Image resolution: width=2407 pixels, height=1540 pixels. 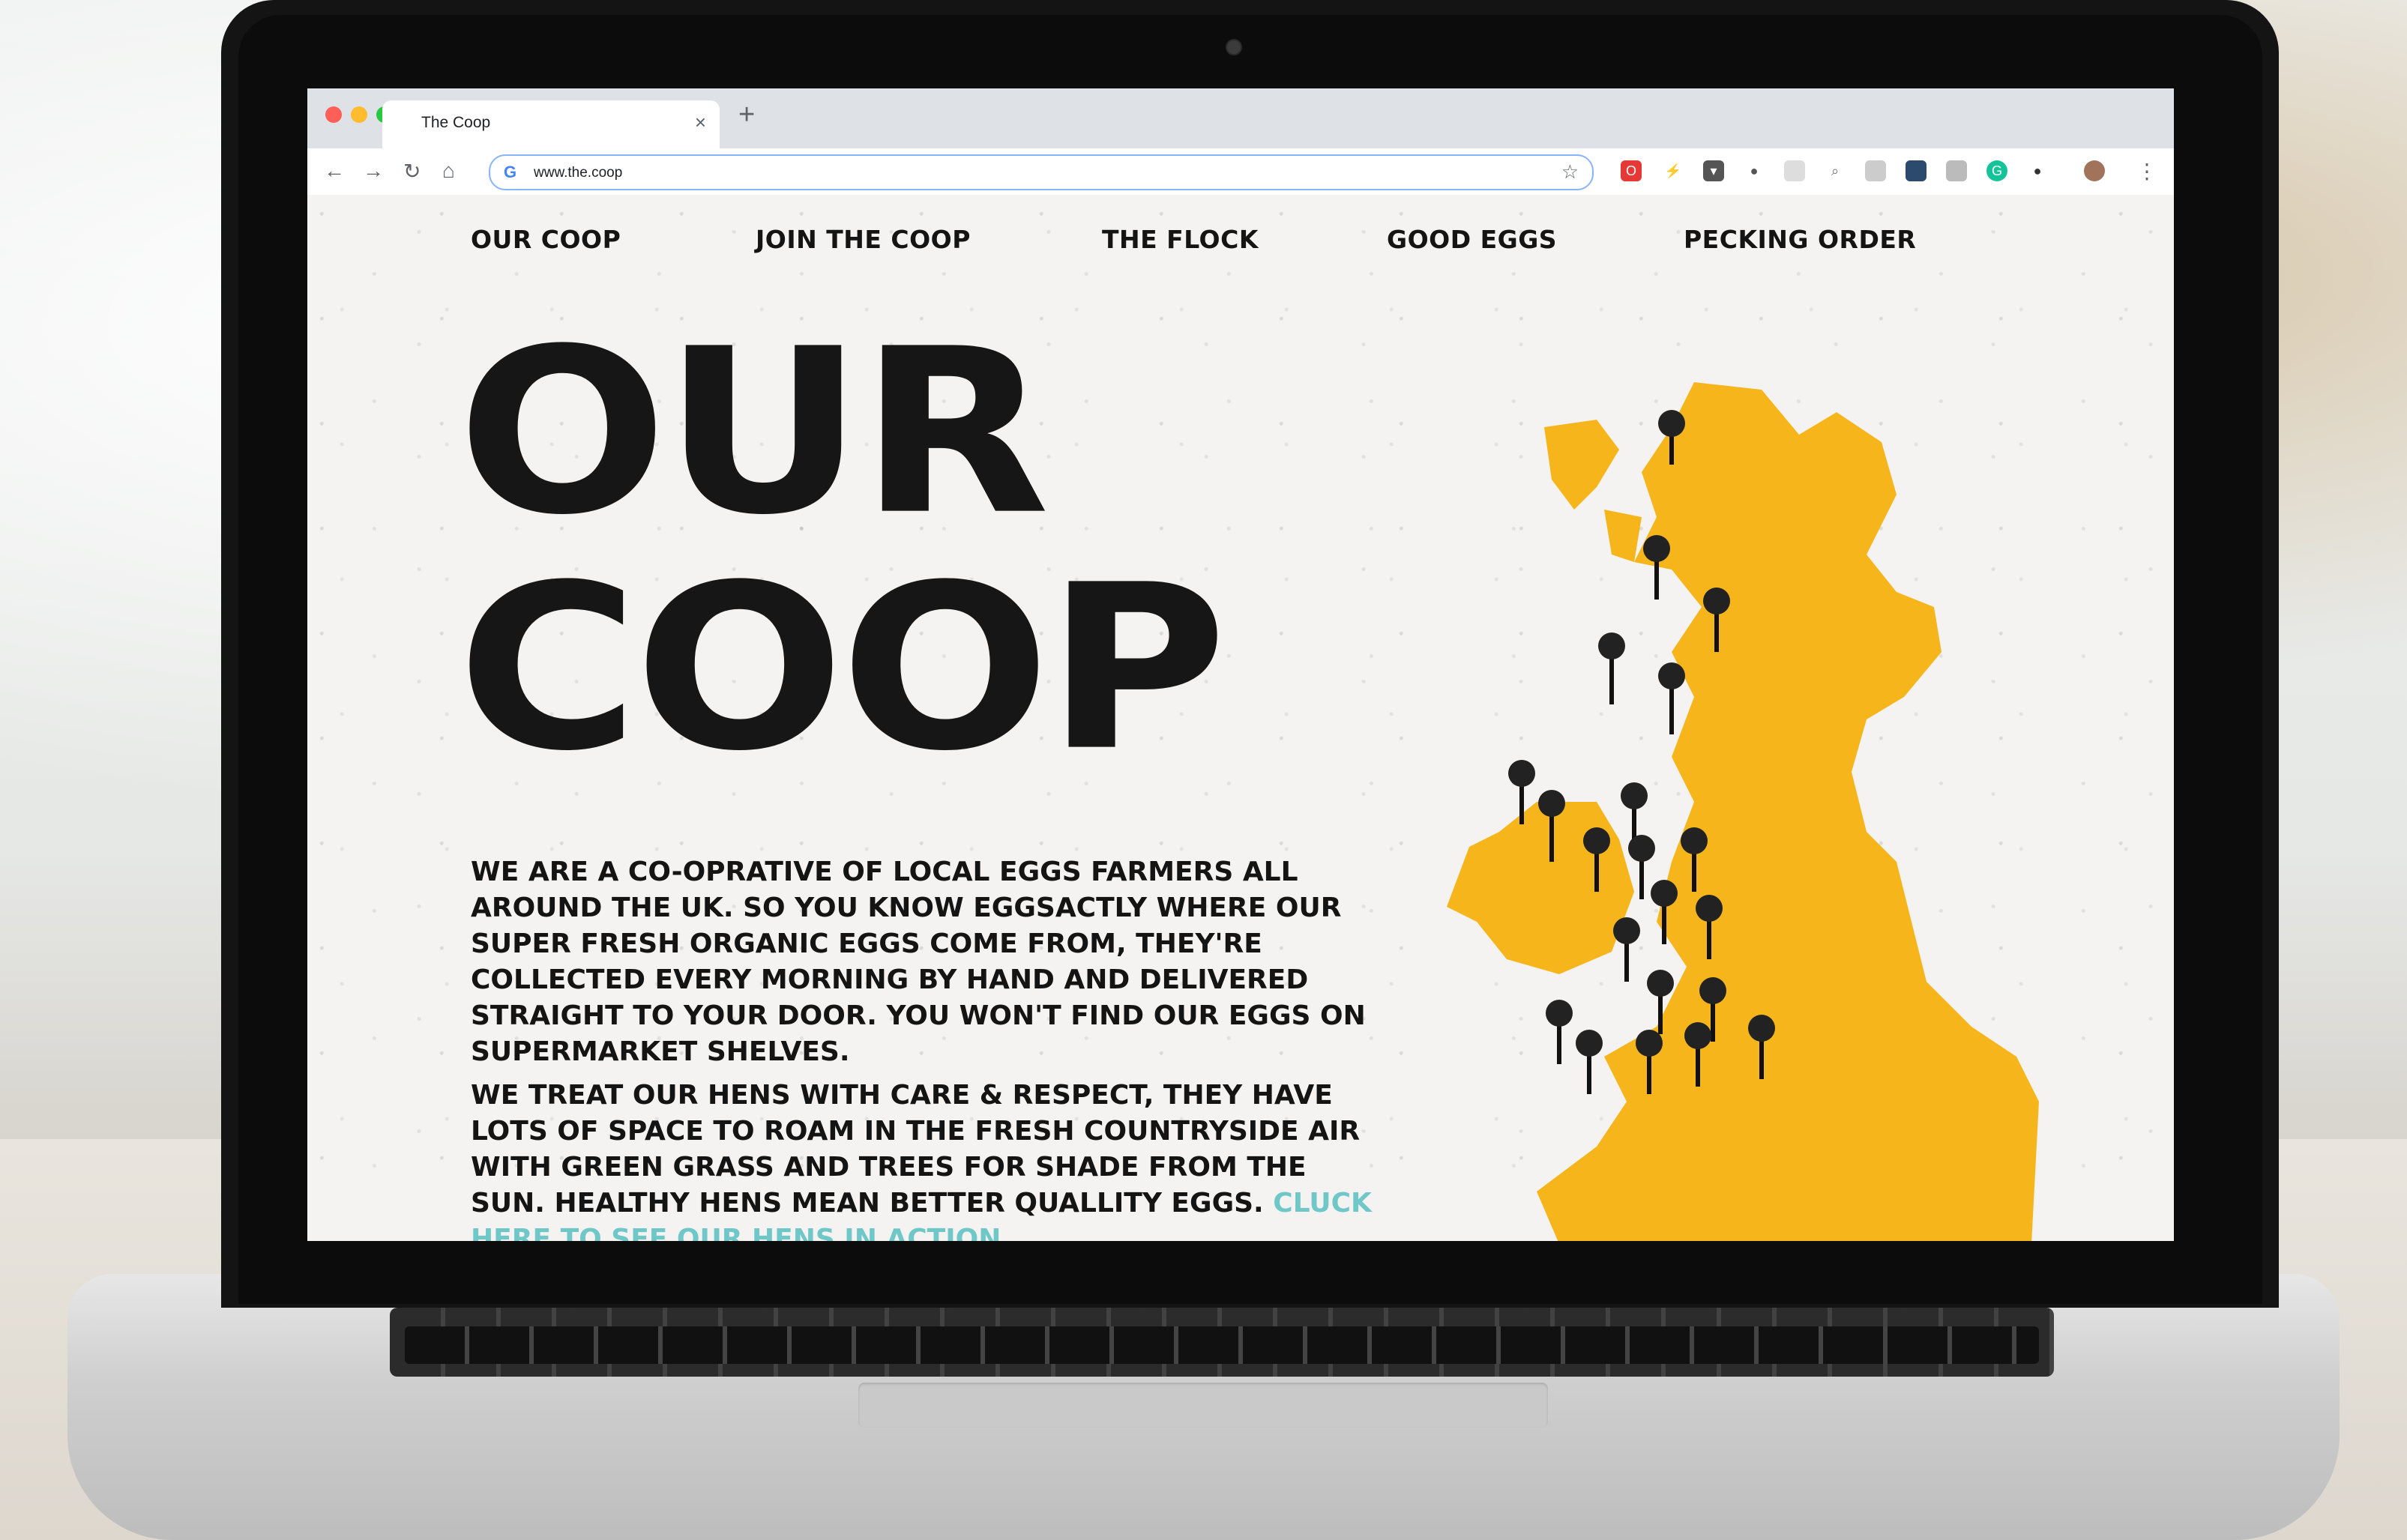 What do you see at coordinates (1916, 170) in the screenshot?
I see `photo-extension-icon` at bounding box center [1916, 170].